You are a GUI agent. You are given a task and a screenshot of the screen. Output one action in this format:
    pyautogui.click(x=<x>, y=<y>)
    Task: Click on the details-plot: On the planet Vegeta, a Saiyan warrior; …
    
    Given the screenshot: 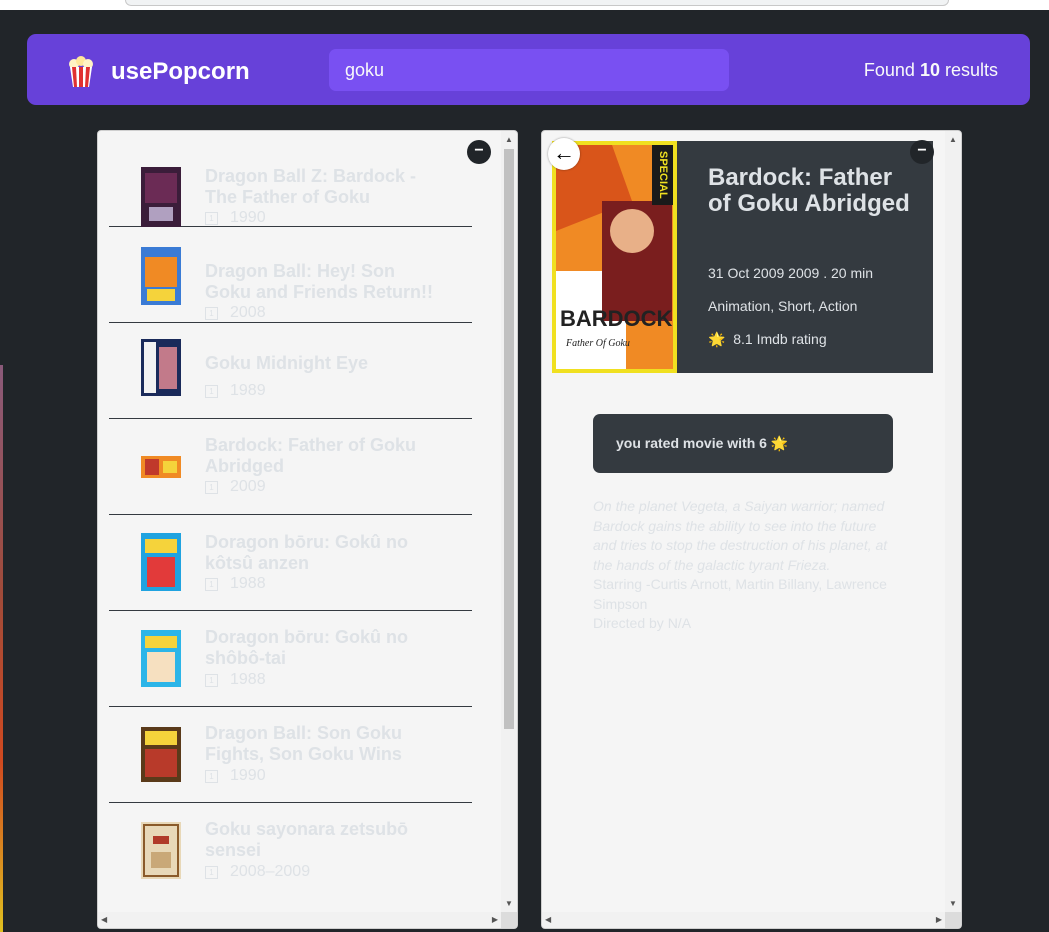 What is the action you would take?
    pyautogui.click(x=748, y=565)
    